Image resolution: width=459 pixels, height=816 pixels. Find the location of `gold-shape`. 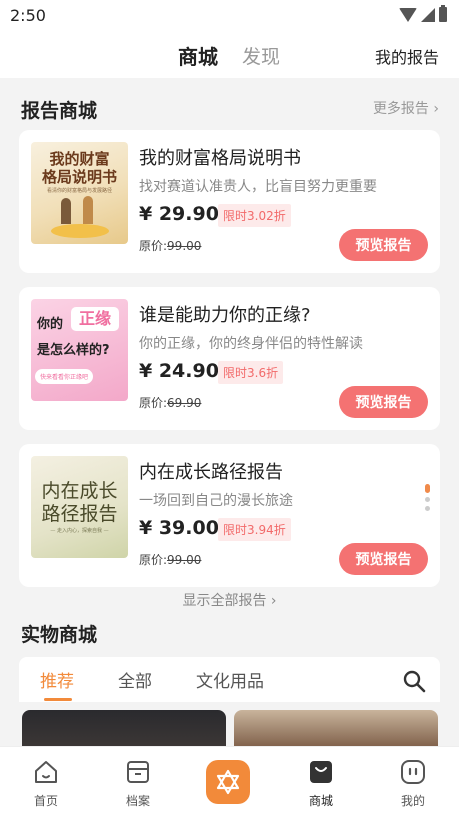

gold-shape is located at coordinates (80, 231).